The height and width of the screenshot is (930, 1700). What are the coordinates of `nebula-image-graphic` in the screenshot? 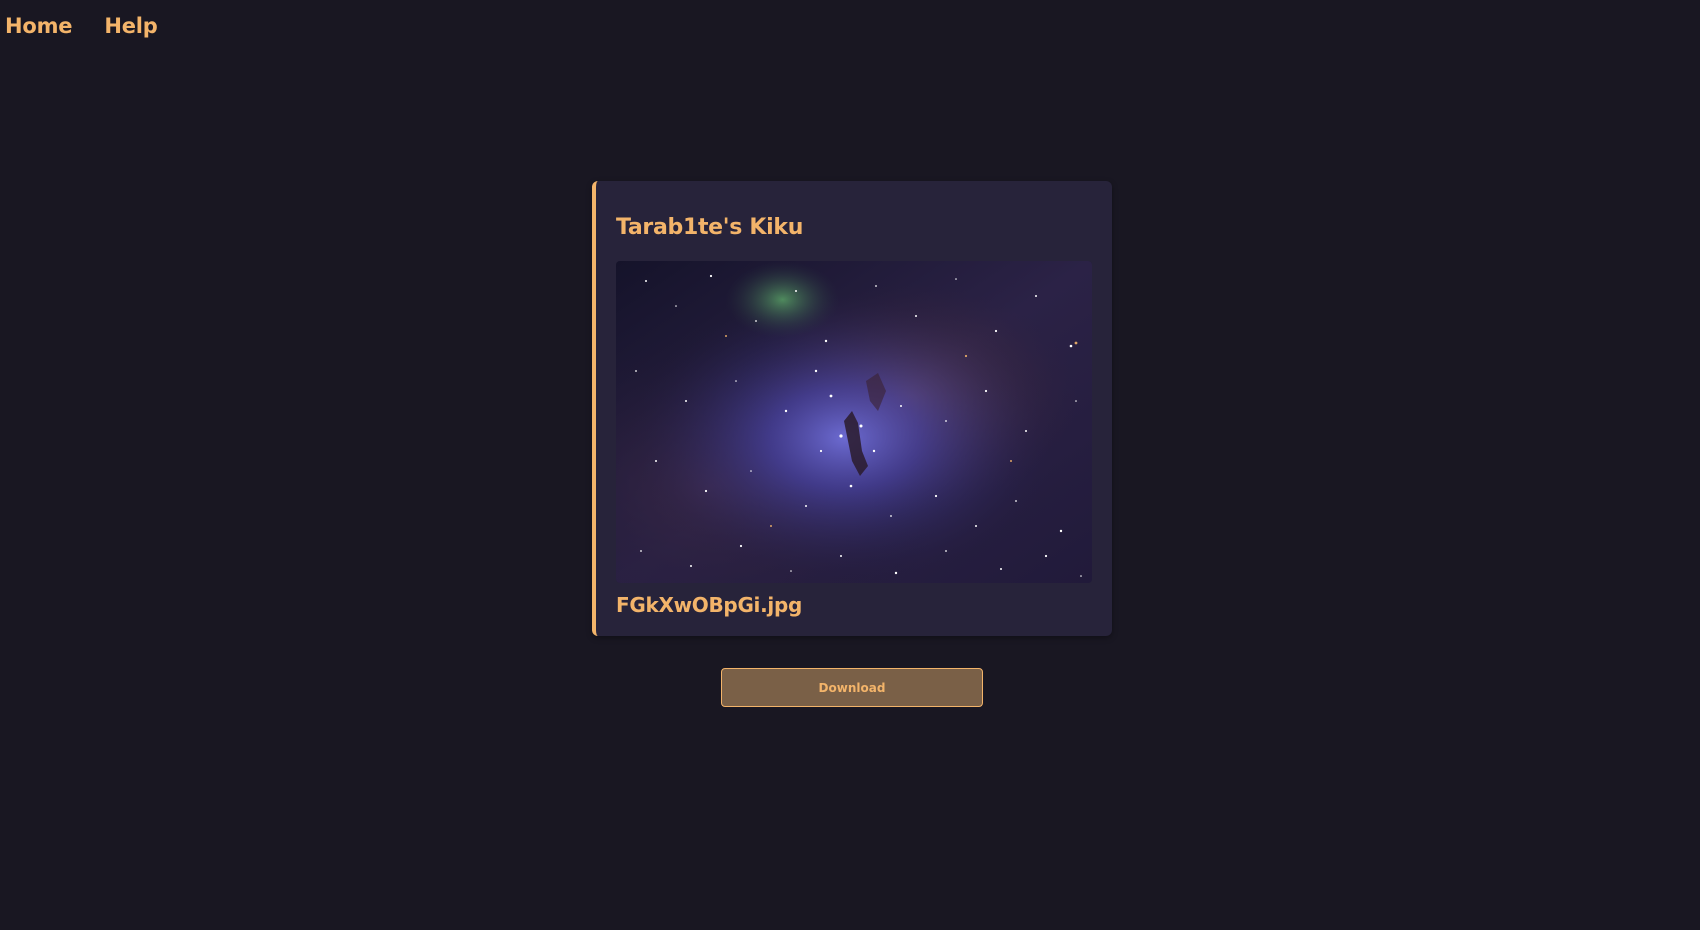 It's located at (854, 422).